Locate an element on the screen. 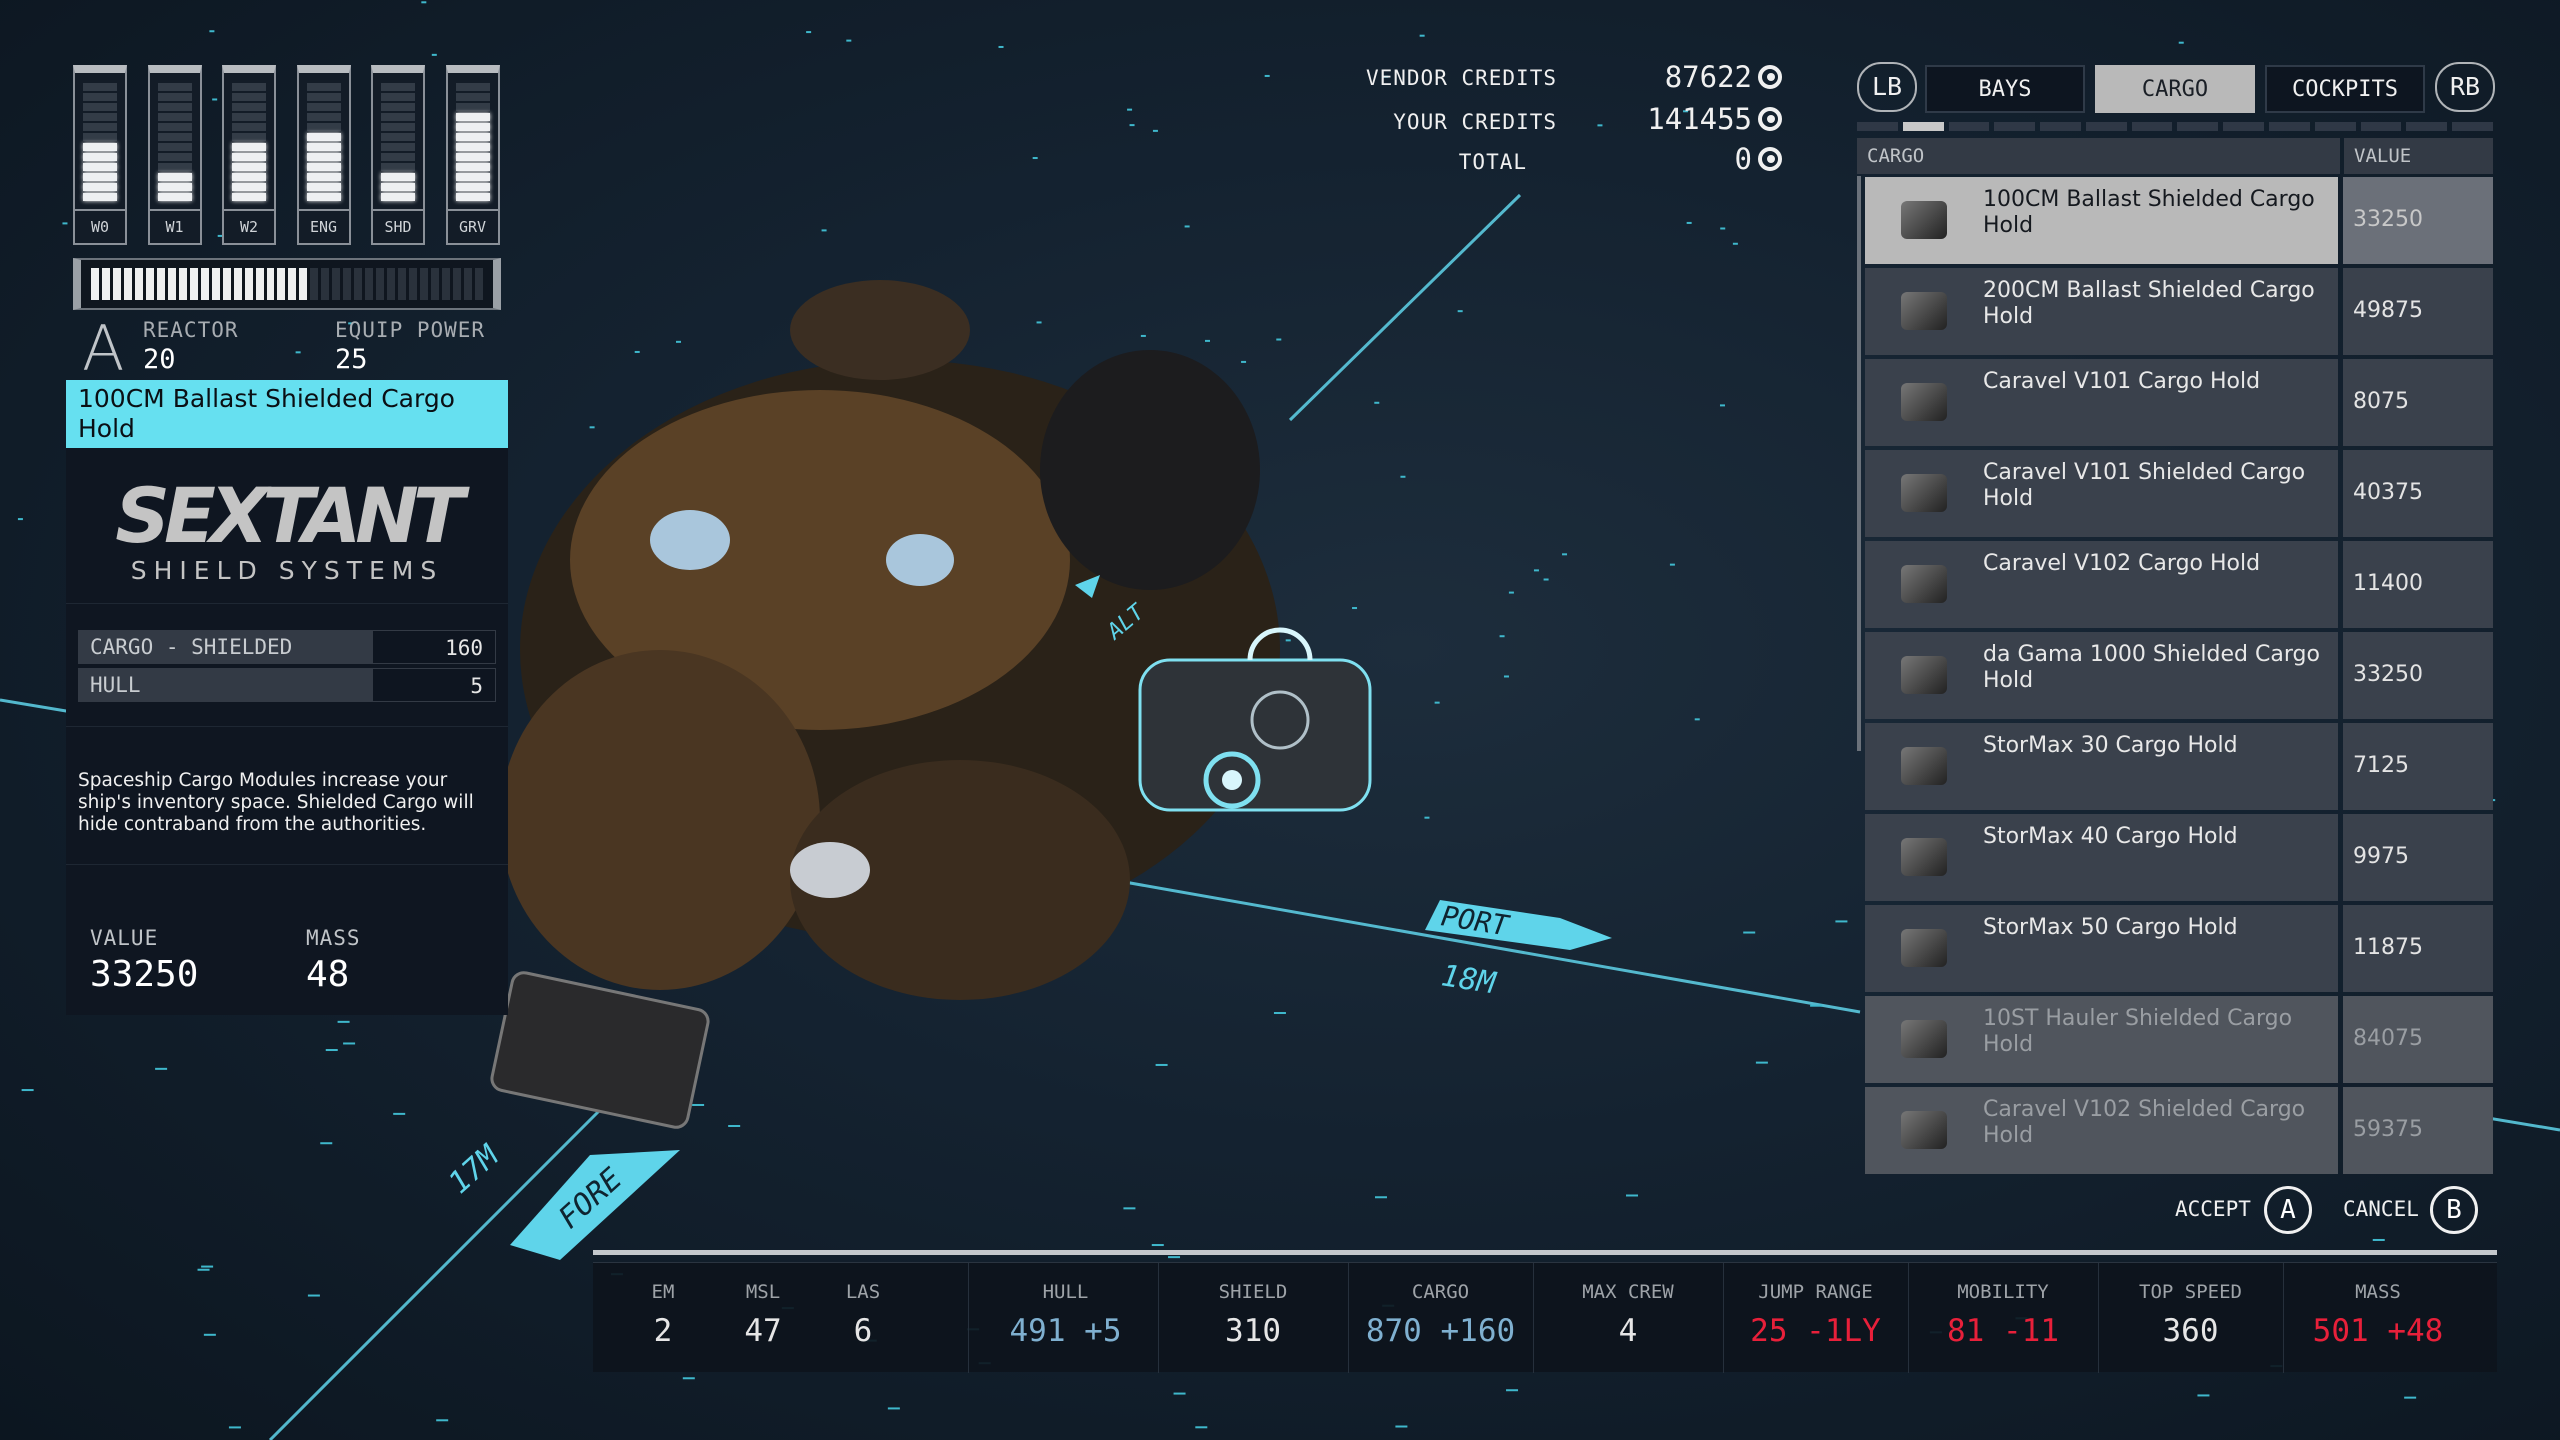  accept-button: A is located at coordinates (2288, 1210).